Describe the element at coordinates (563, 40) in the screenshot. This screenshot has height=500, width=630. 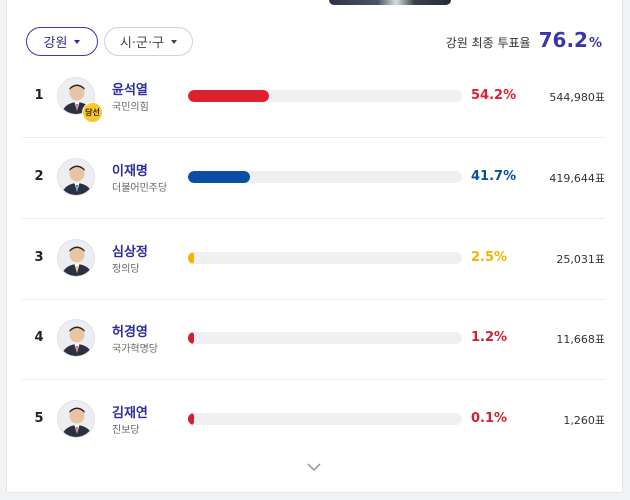
I see `turnout-value: 76.2` at that location.